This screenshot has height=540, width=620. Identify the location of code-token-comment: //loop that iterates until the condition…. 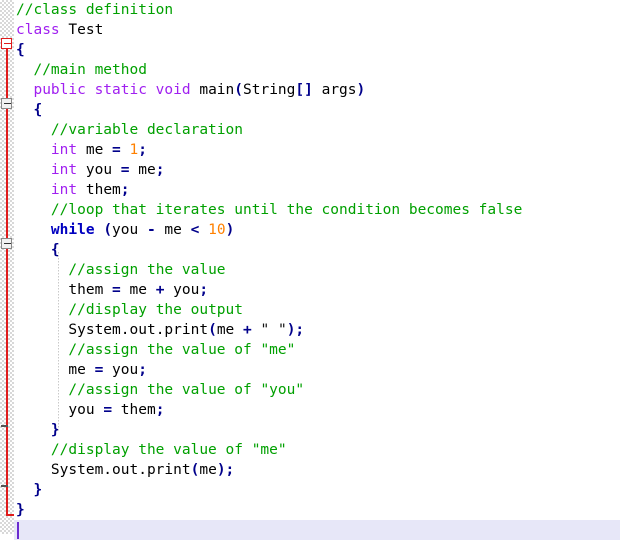
(286, 210).